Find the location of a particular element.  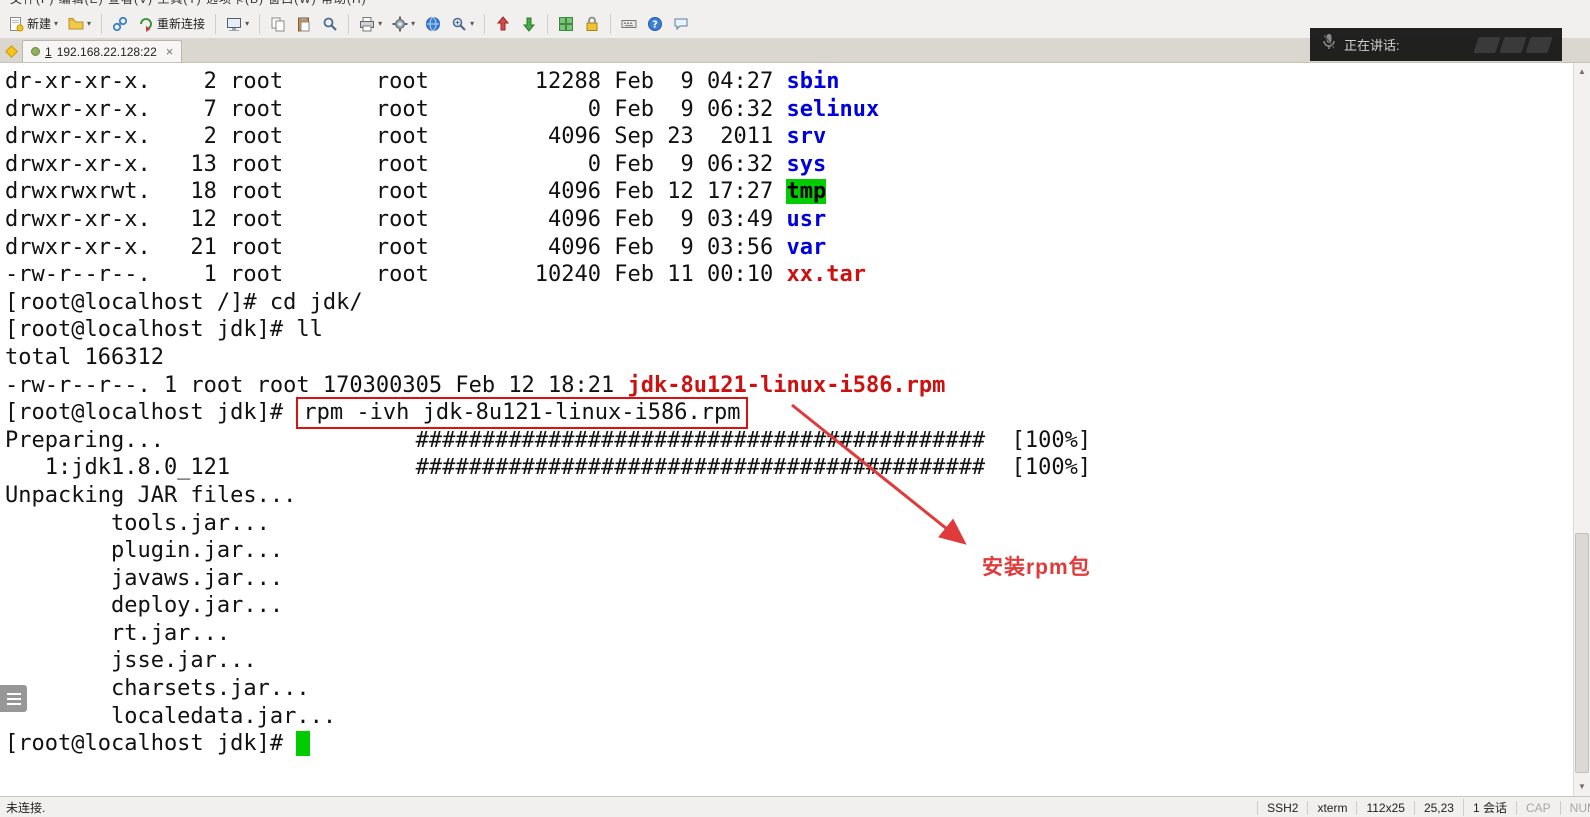

printer-icon is located at coordinates (367, 24).